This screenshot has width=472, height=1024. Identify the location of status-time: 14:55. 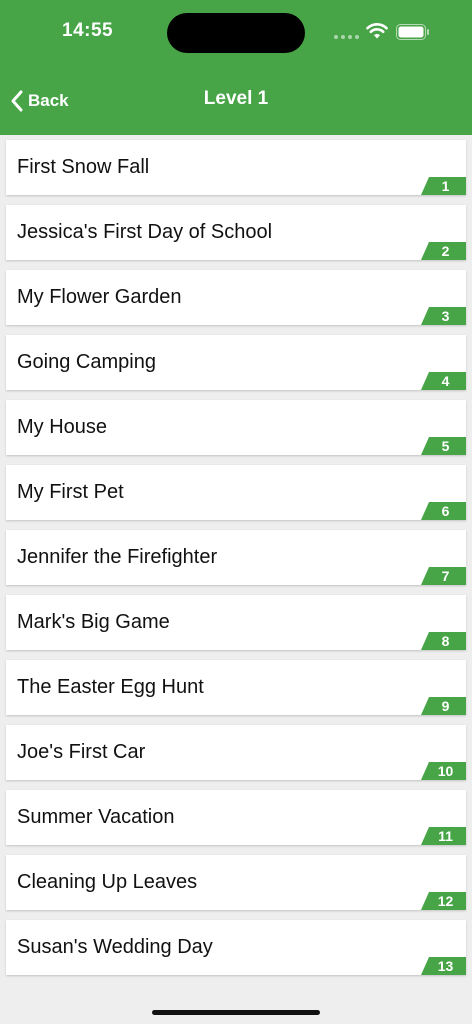
(88, 30).